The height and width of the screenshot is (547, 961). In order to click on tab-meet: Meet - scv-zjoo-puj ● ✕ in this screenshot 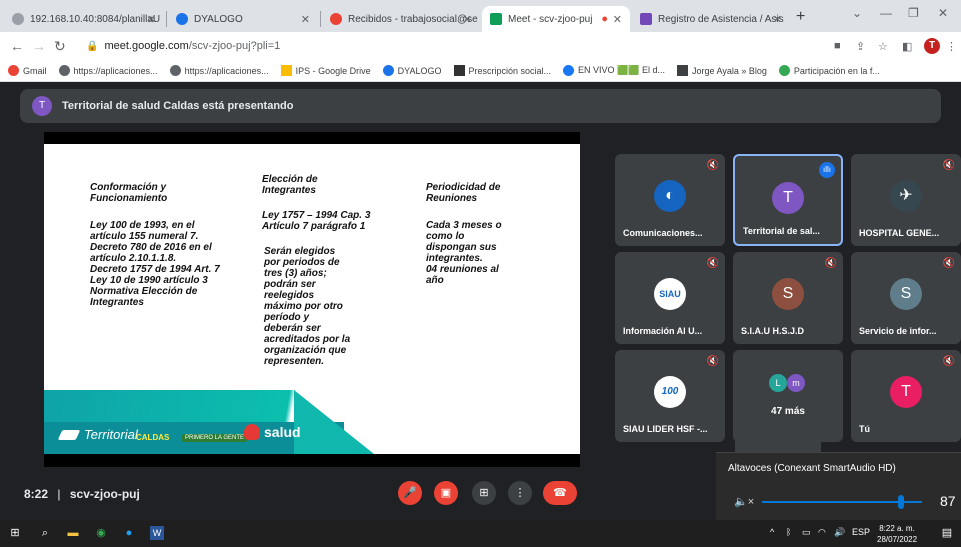, I will do `click(556, 19)`.